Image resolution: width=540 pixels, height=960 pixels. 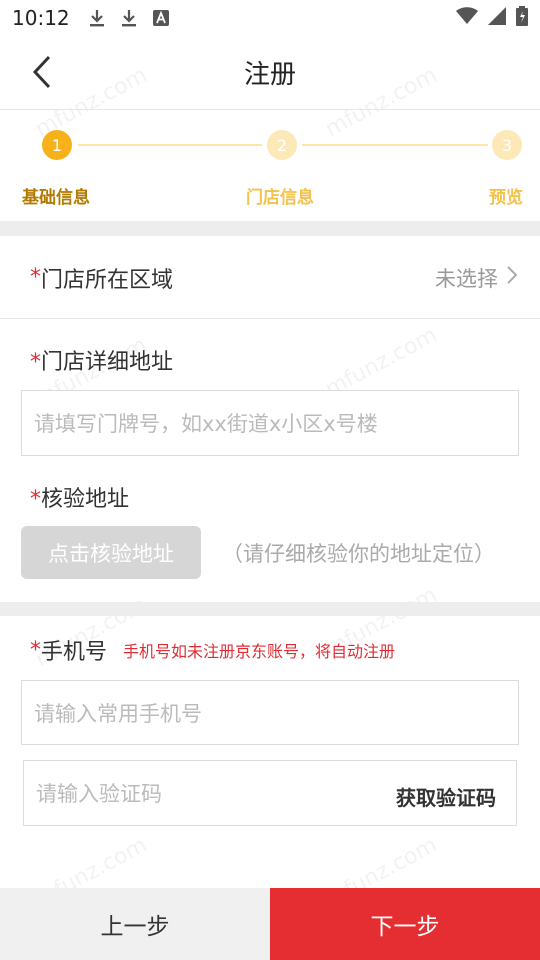 I want to click on region-value: 未选择, so click(x=476, y=278).